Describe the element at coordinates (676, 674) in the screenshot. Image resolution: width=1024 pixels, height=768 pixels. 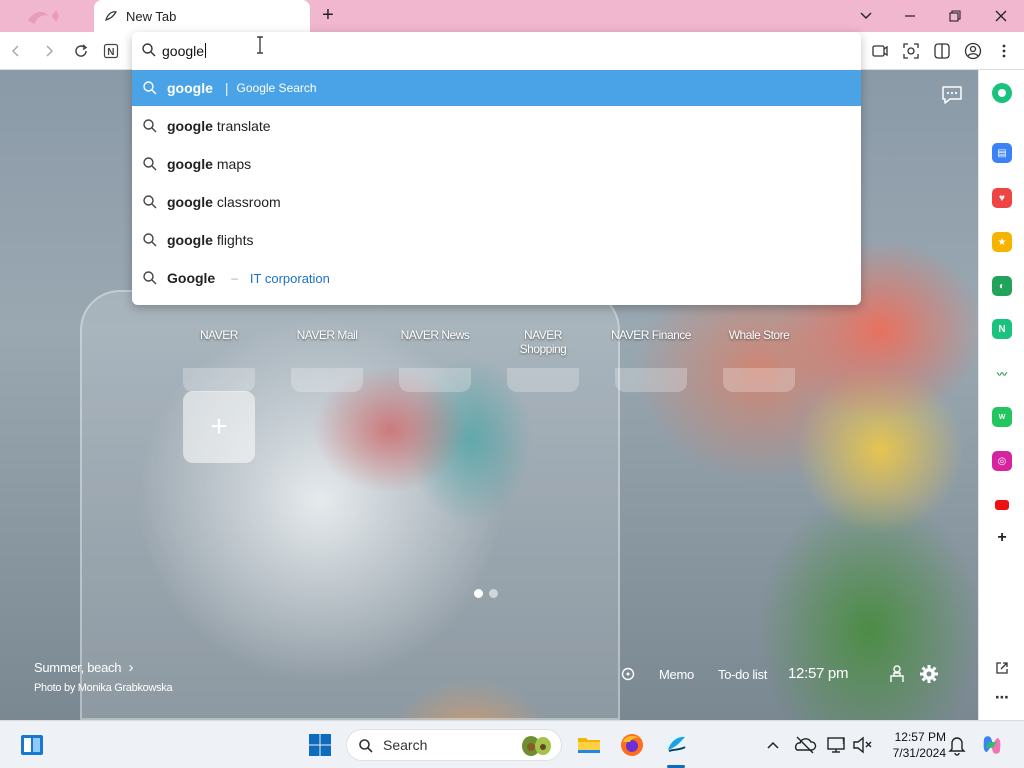
I see `memo-button: Memo` at that location.